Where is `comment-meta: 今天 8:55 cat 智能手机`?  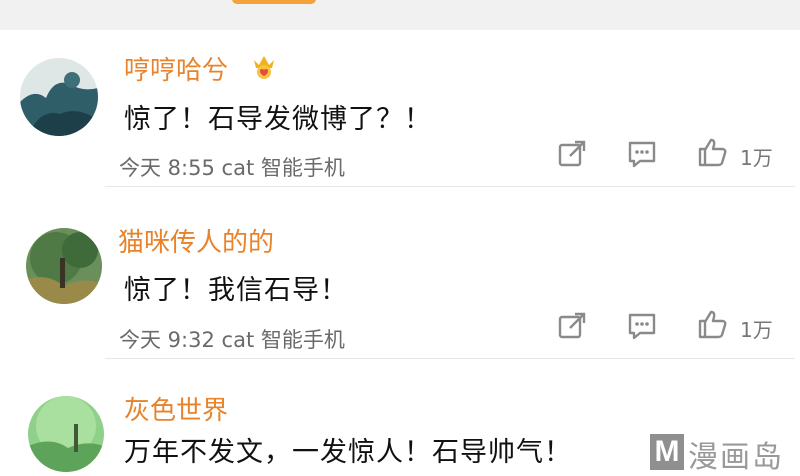
comment-meta: 今天 8:55 cat 智能手机 is located at coordinates (232, 167).